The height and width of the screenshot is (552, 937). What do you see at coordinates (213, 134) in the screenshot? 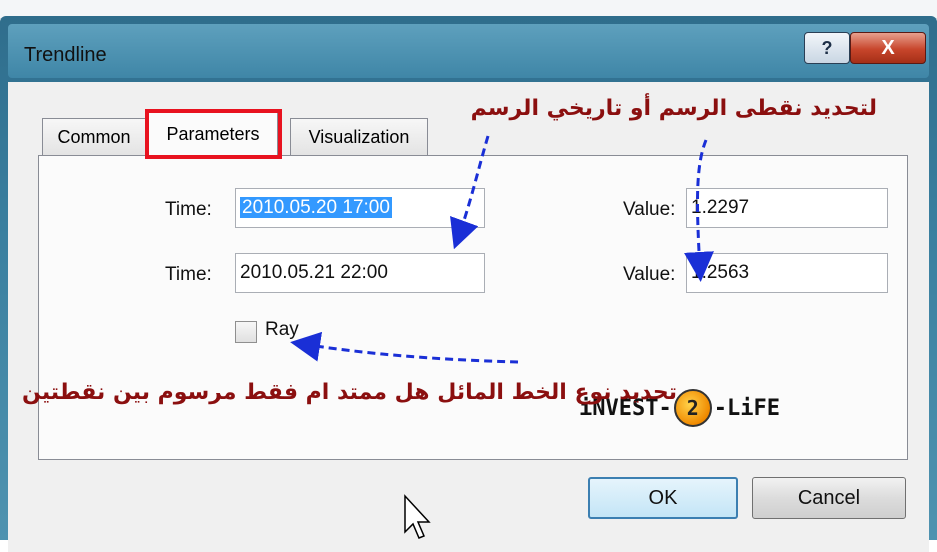
I see `parameters-tab-highlight` at bounding box center [213, 134].